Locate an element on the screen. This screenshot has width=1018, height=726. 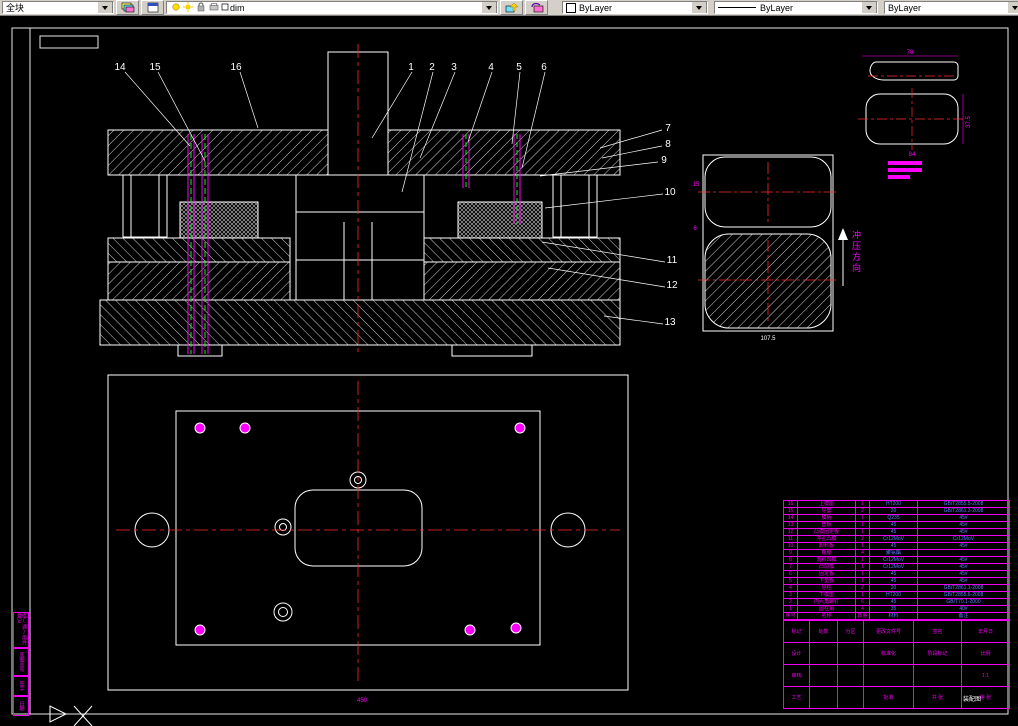
layer-color-swatch is located at coordinates (225, 7).